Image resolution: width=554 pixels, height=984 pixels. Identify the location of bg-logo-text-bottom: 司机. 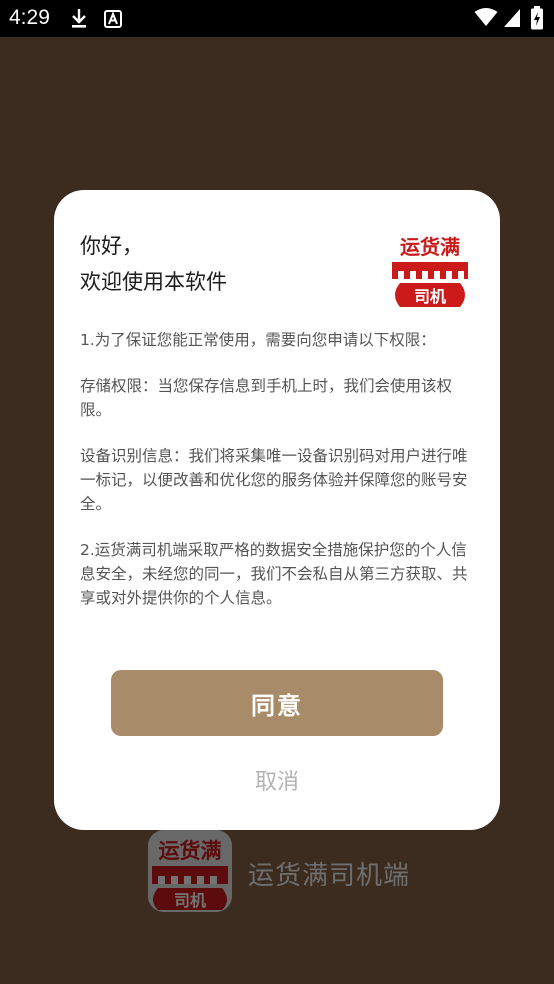
(190, 900).